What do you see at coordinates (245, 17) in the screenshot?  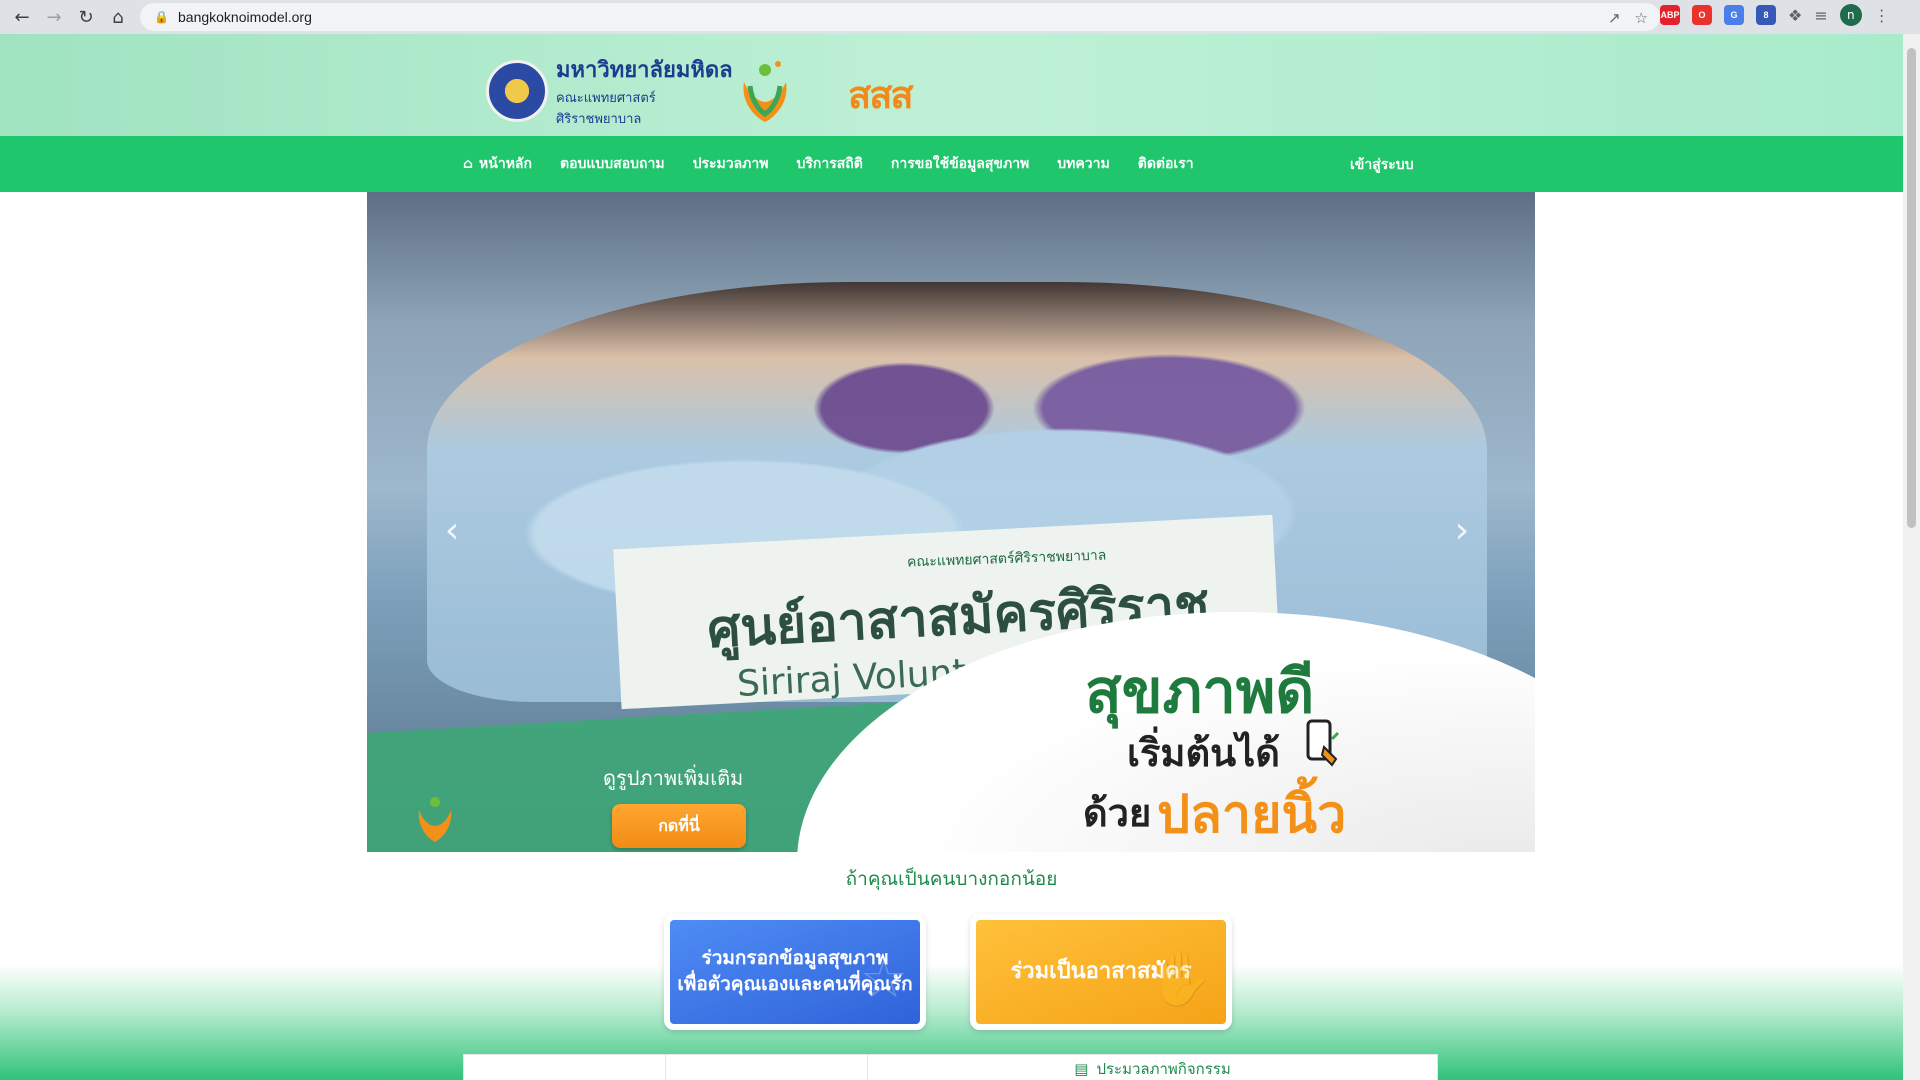 I see `url-text: bangkoknoimodel.org` at bounding box center [245, 17].